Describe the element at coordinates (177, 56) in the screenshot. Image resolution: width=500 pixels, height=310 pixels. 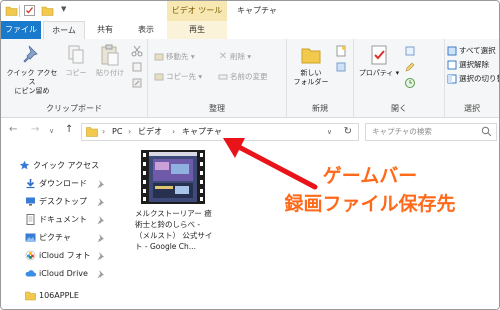
I see `move-to-label: 移動先` at that location.